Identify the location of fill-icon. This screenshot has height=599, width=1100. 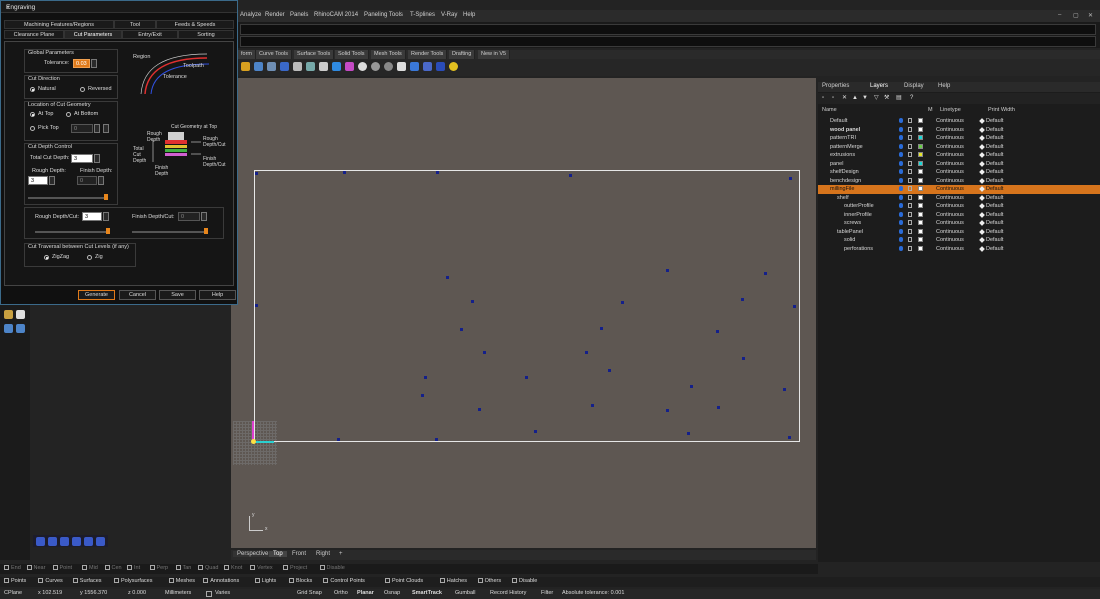
(20, 328).